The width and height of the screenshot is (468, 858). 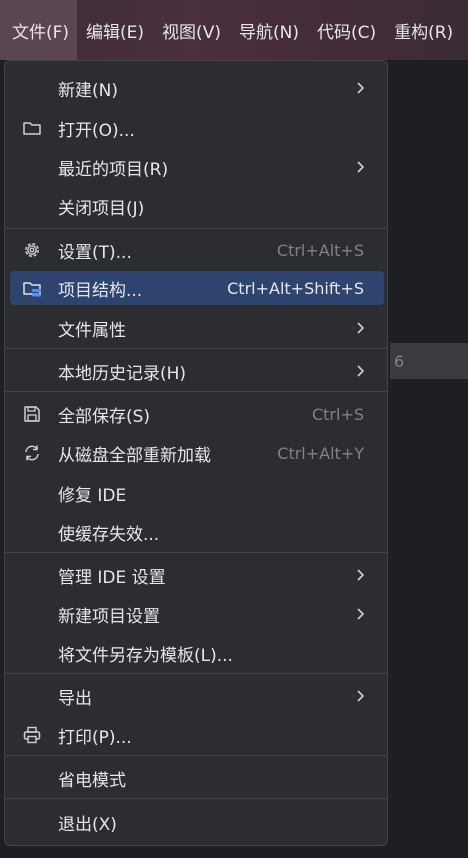 I want to click on menu-item-reload-from-disk: 从磁盘全部重新加载 Ctrl+Alt+Y, so click(x=197, y=453).